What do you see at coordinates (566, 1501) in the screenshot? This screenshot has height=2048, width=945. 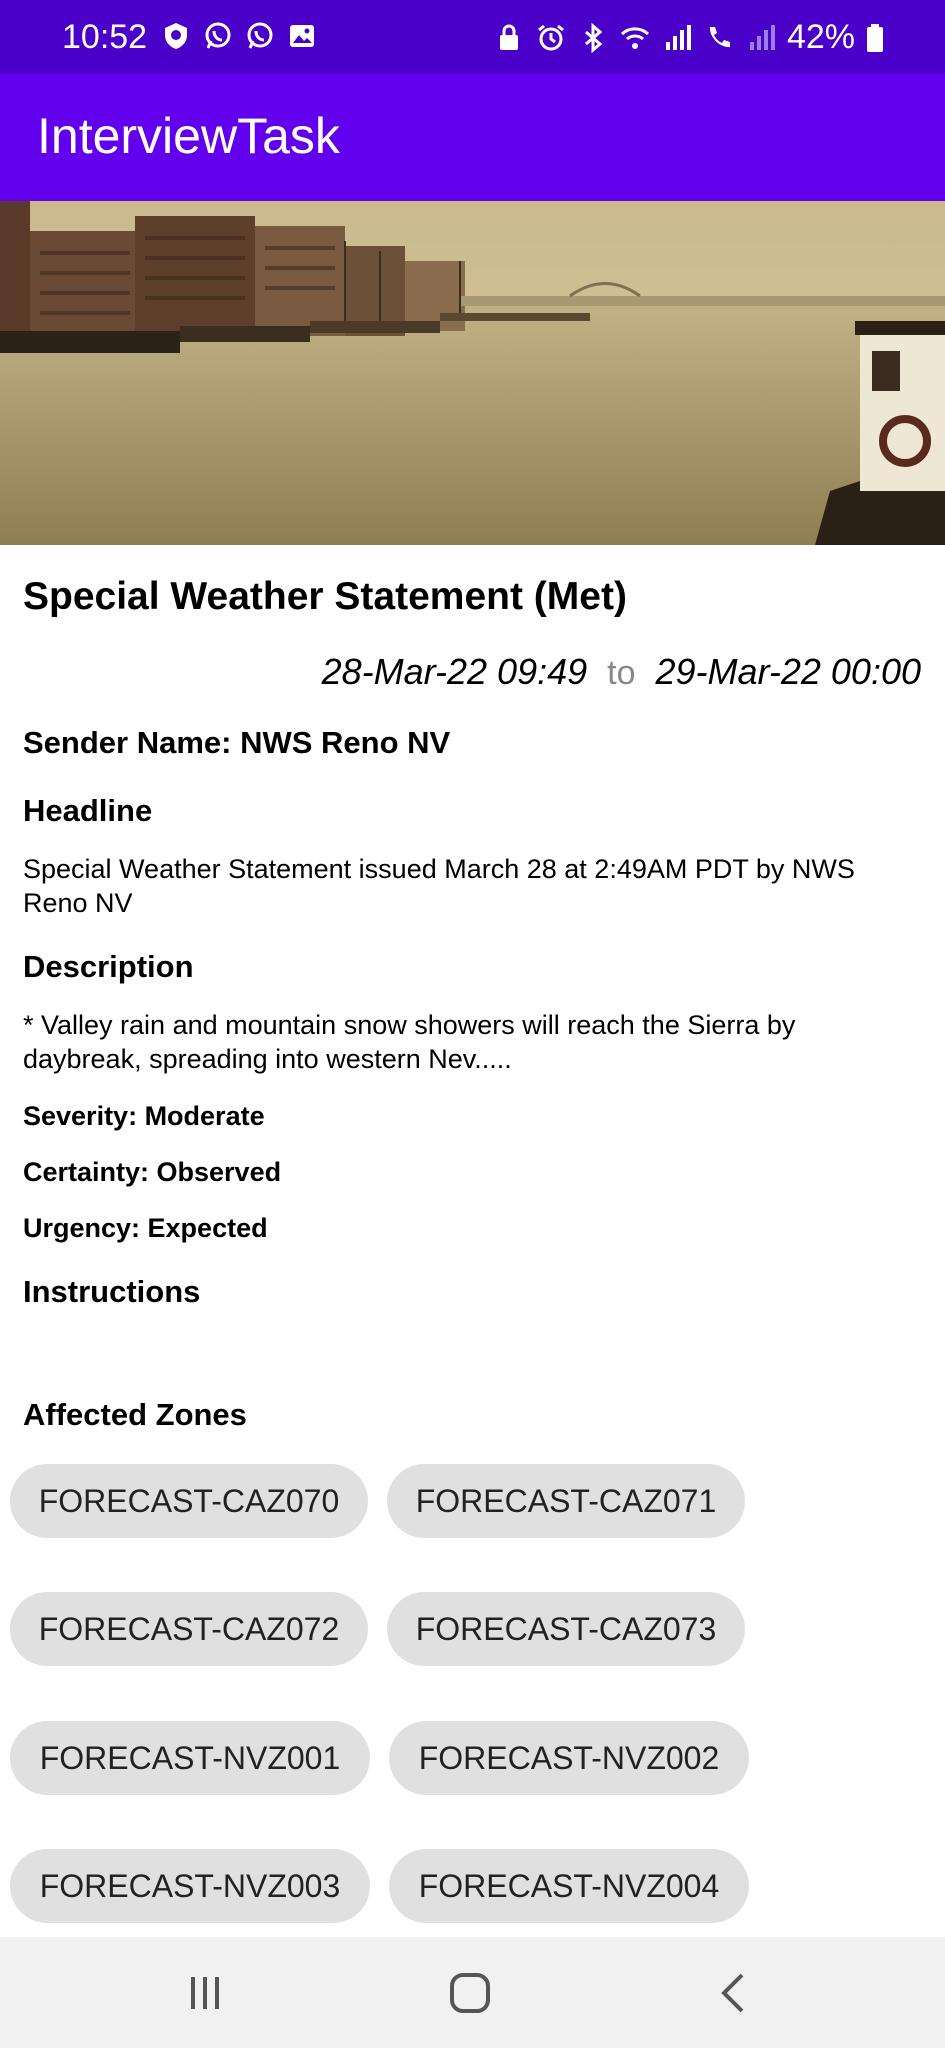 I see `zone-chip: FORECAST-CAZ071` at bounding box center [566, 1501].